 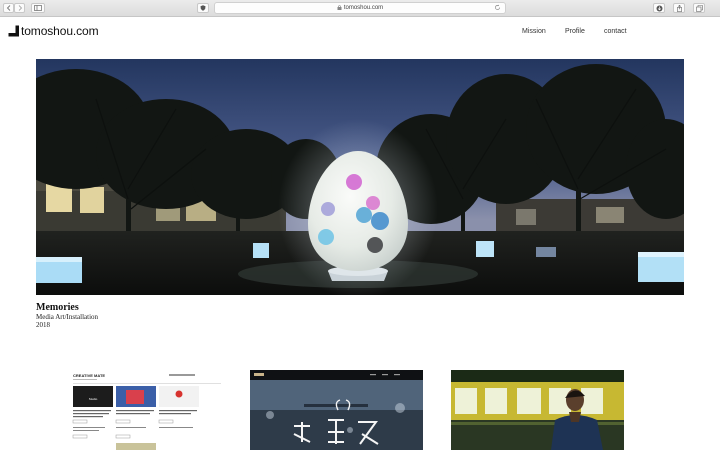 I want to click on nav-profile: Profile, so click(x=575, y=31).